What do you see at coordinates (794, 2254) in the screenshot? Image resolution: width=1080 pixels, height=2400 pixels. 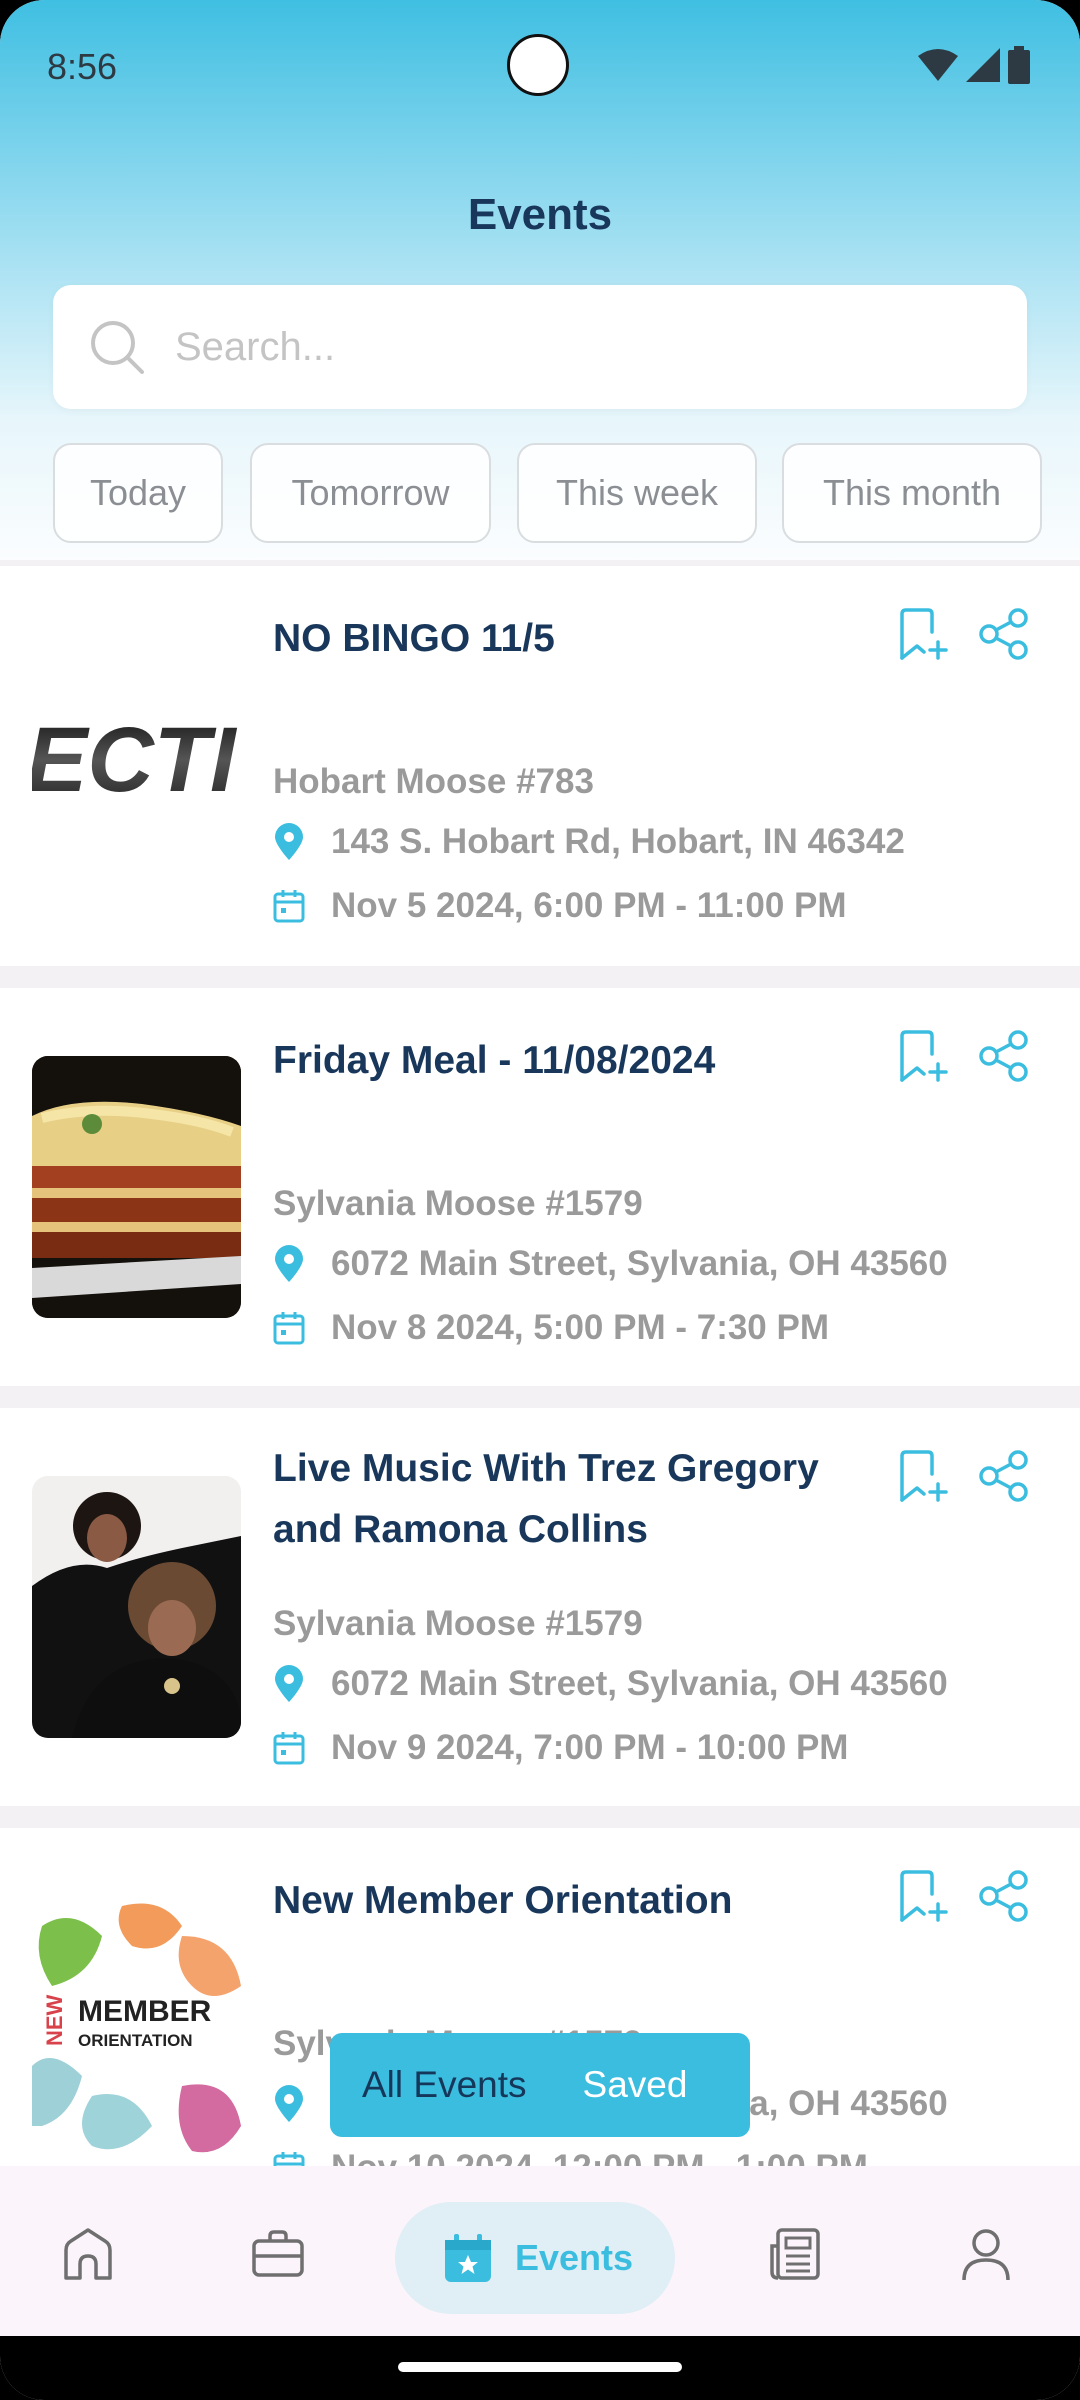 I see `news-icon` at bounding box center [794, 2254].